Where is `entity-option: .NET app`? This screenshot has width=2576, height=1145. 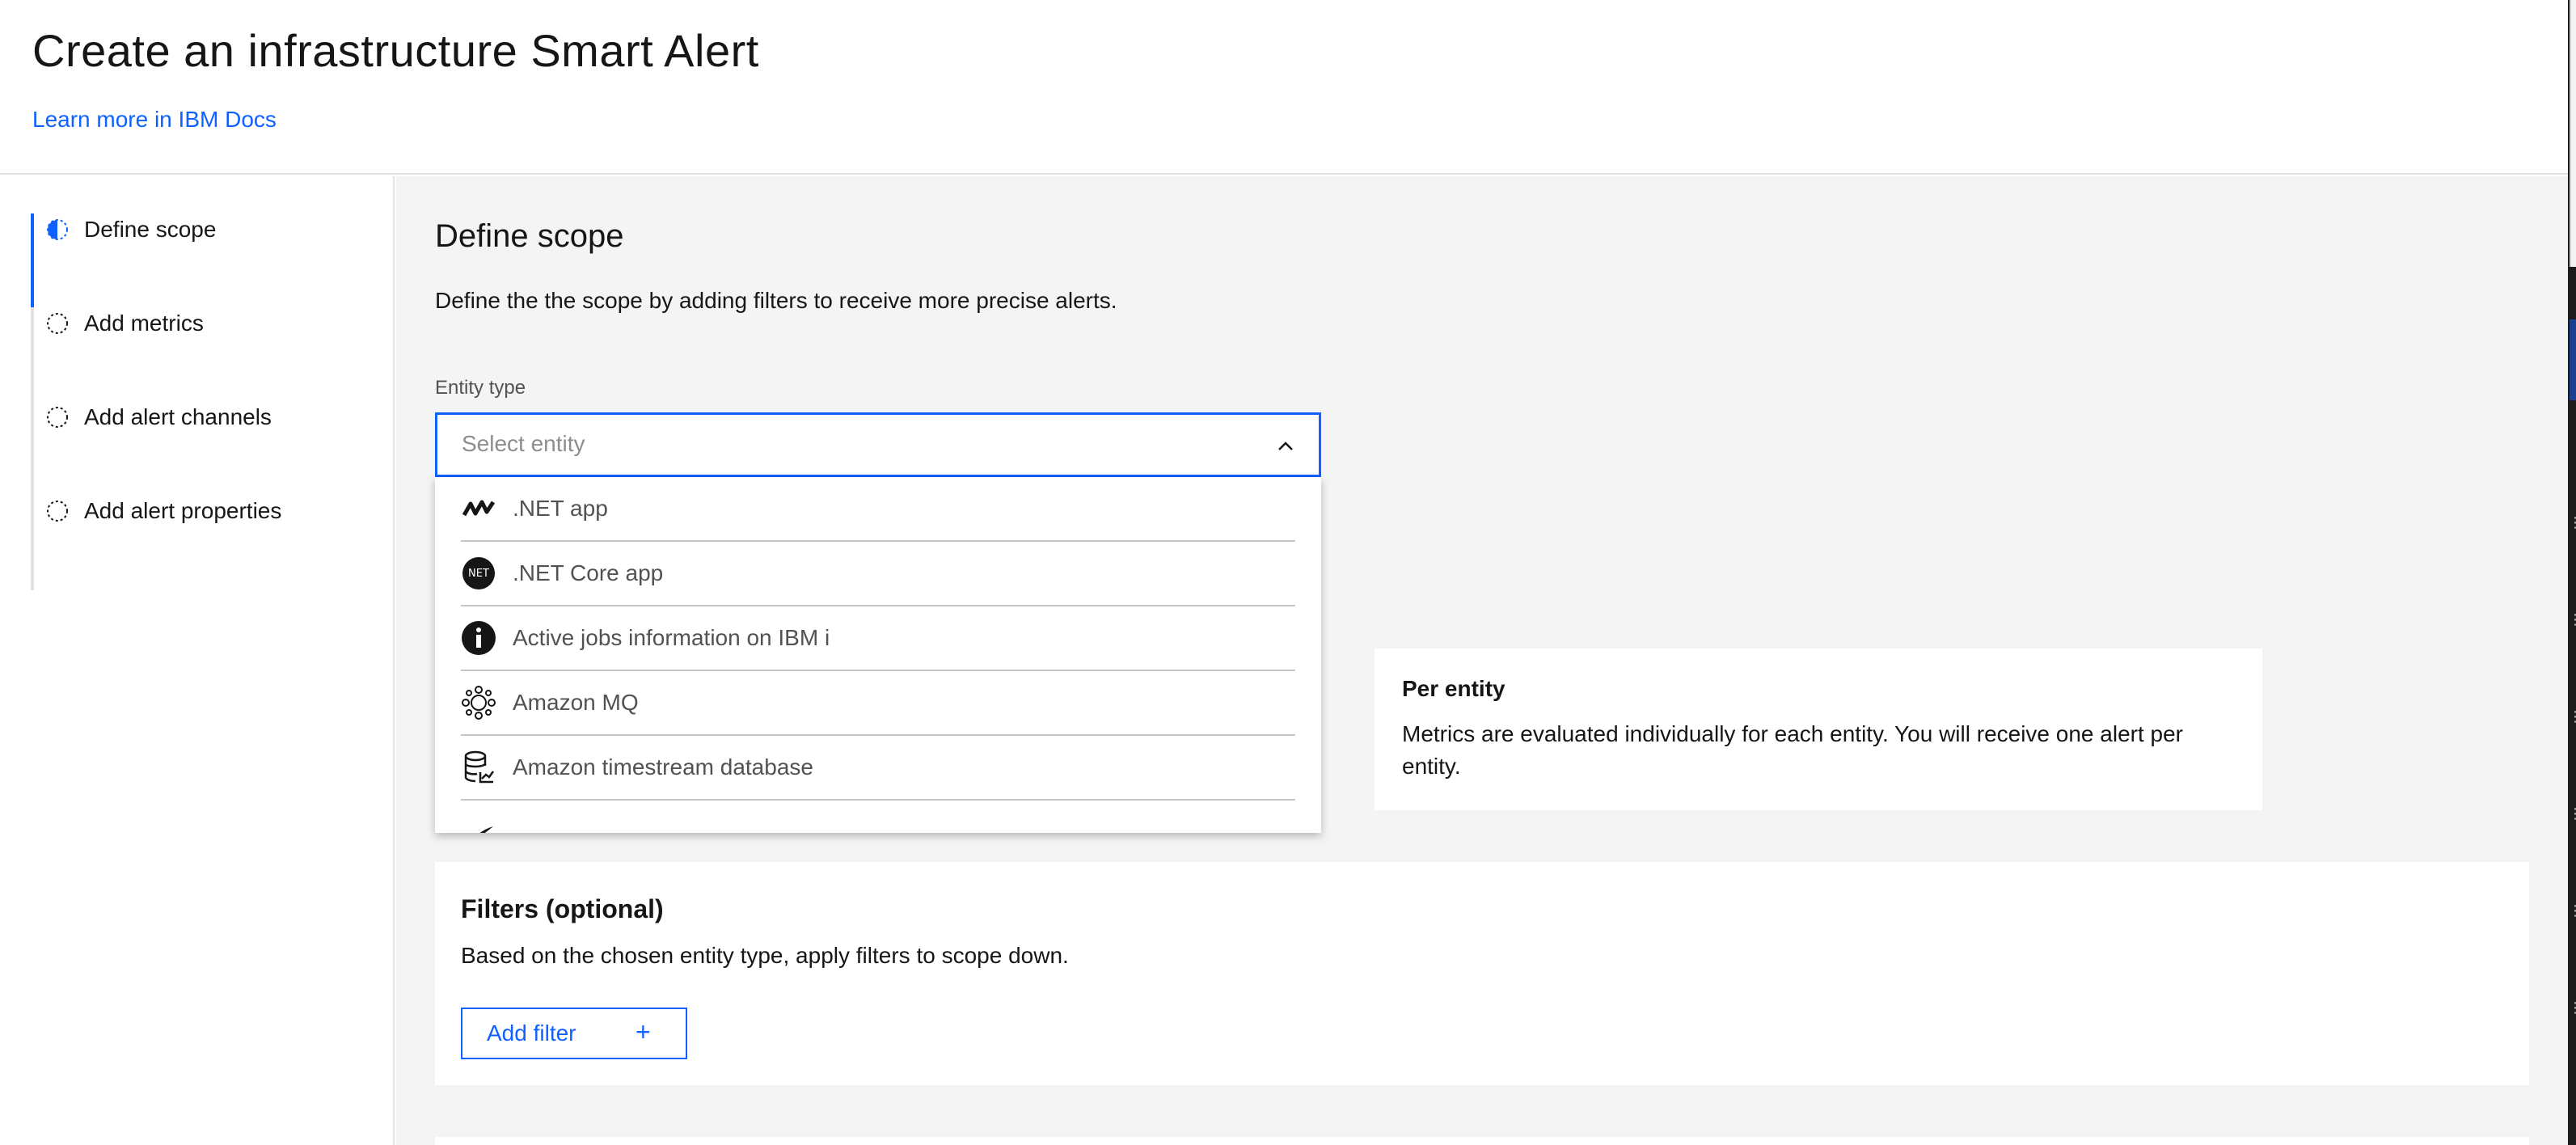
entity-option: .NET app is located at coordinates (878, 509).